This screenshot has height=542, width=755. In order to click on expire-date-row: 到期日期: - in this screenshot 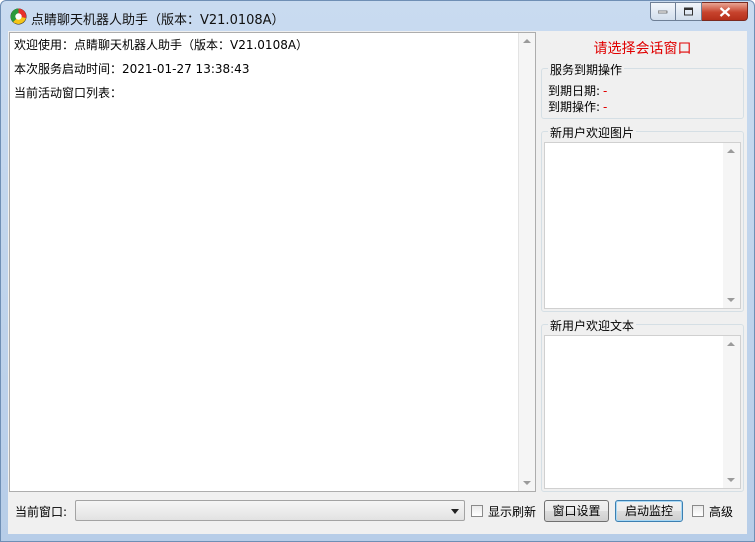, I will do `click(577, 90)`.